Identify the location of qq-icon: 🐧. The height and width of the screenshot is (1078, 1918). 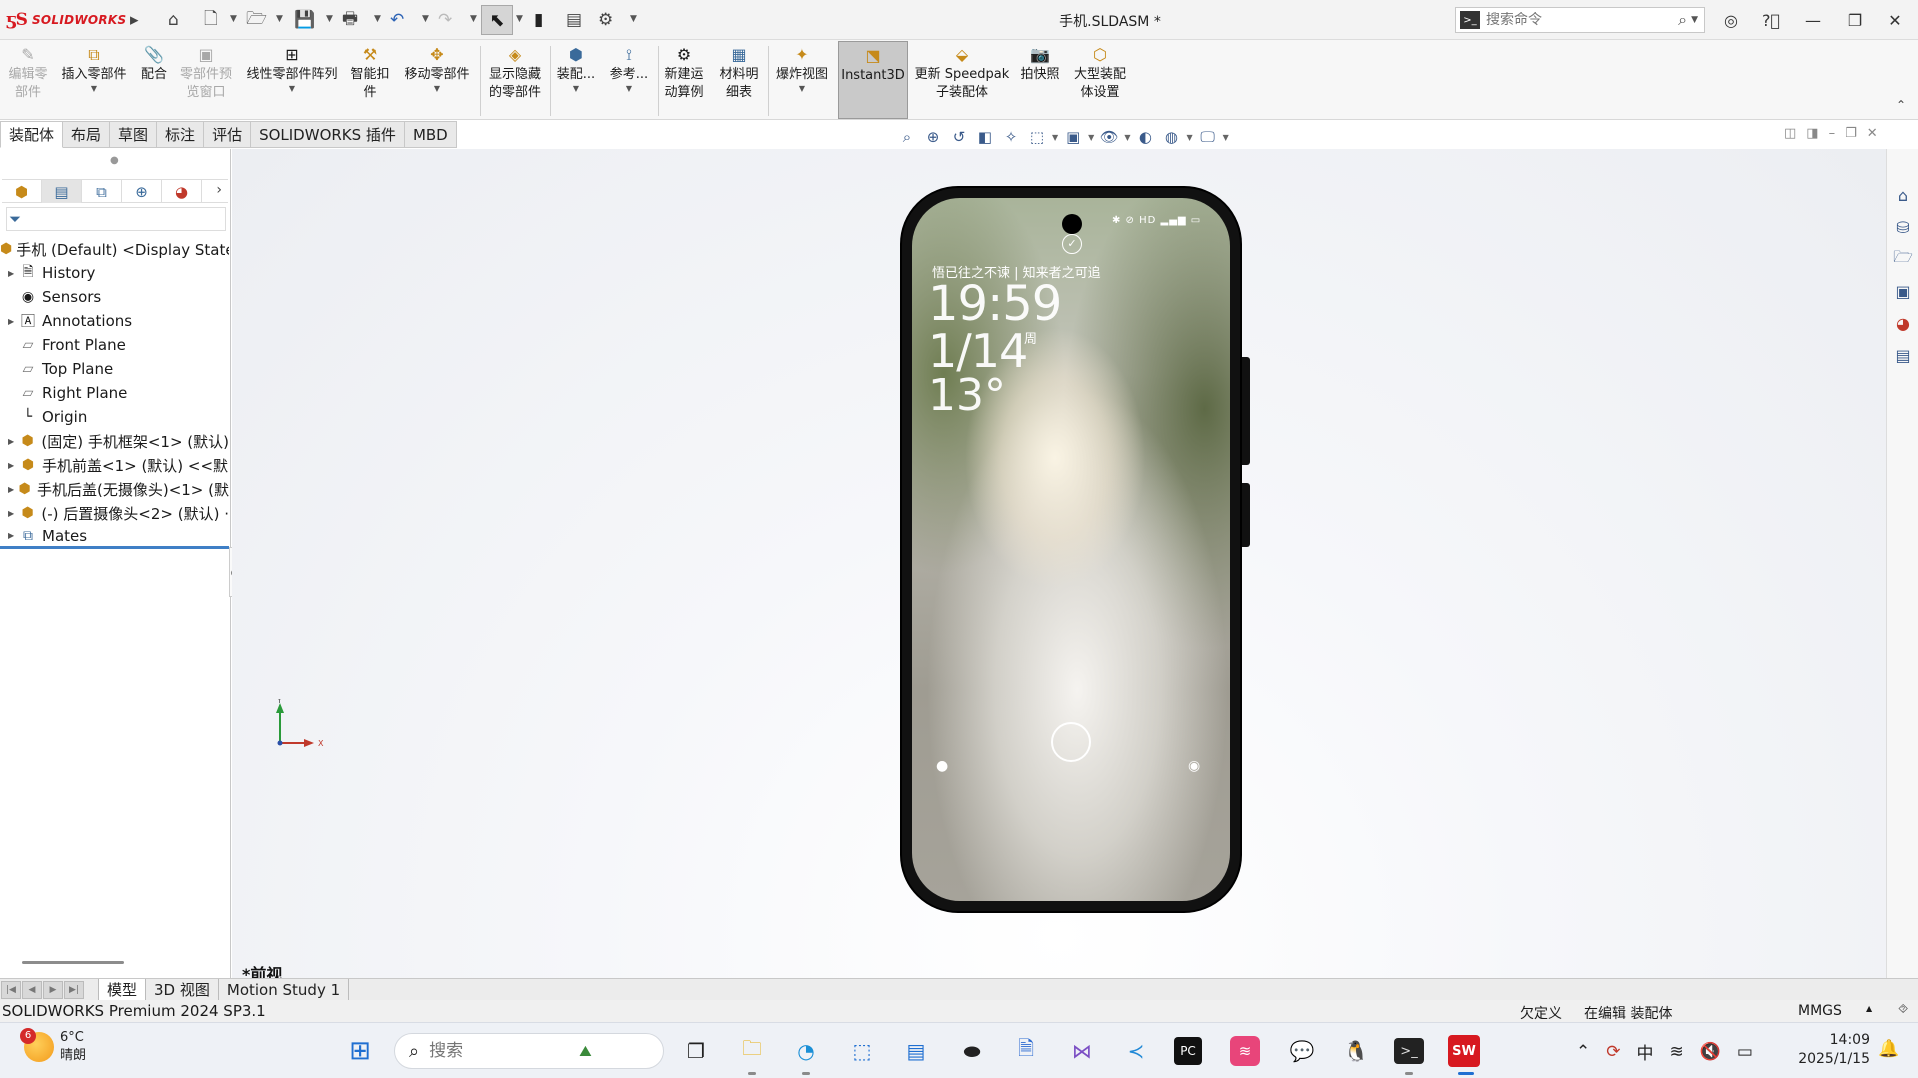
(1356, 1051).